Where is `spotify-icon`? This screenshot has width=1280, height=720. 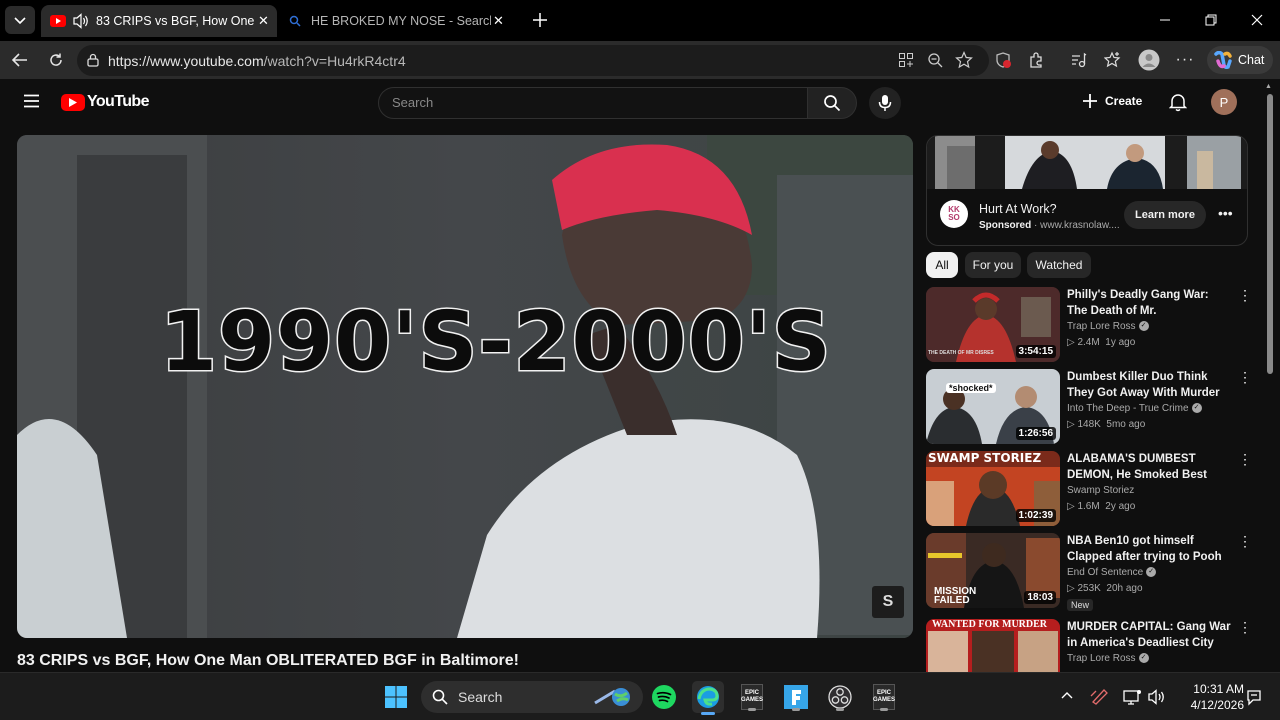 spotify-icon is located at coordinates (664, 697).